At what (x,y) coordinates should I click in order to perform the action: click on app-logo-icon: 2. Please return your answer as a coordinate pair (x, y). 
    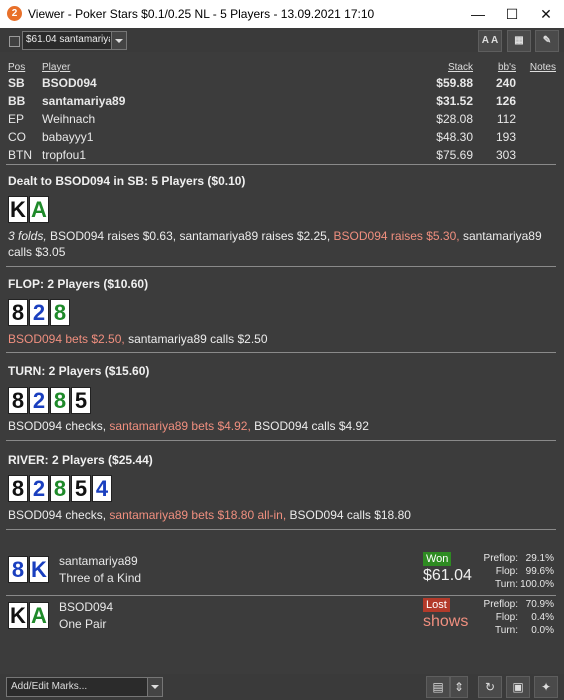
    Looking at the image, I should click on (14, 13).